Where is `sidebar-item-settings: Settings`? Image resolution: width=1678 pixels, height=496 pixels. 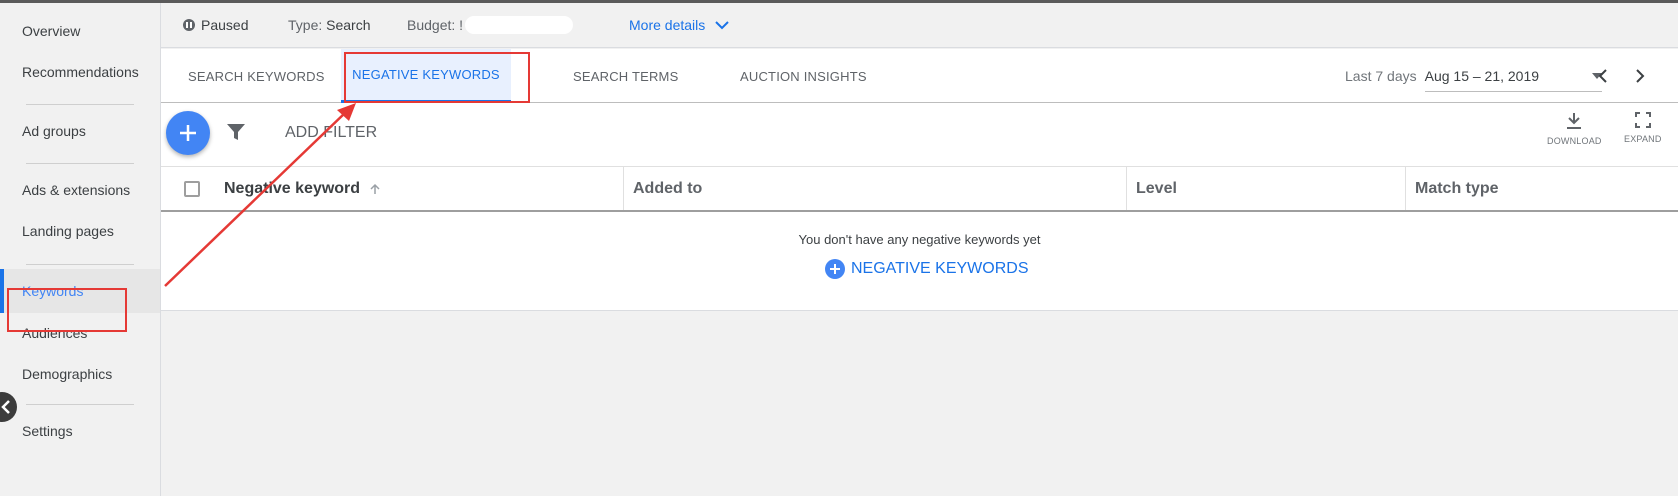 sidebar-item-settings: Settings is located at coordinates (80, 431).